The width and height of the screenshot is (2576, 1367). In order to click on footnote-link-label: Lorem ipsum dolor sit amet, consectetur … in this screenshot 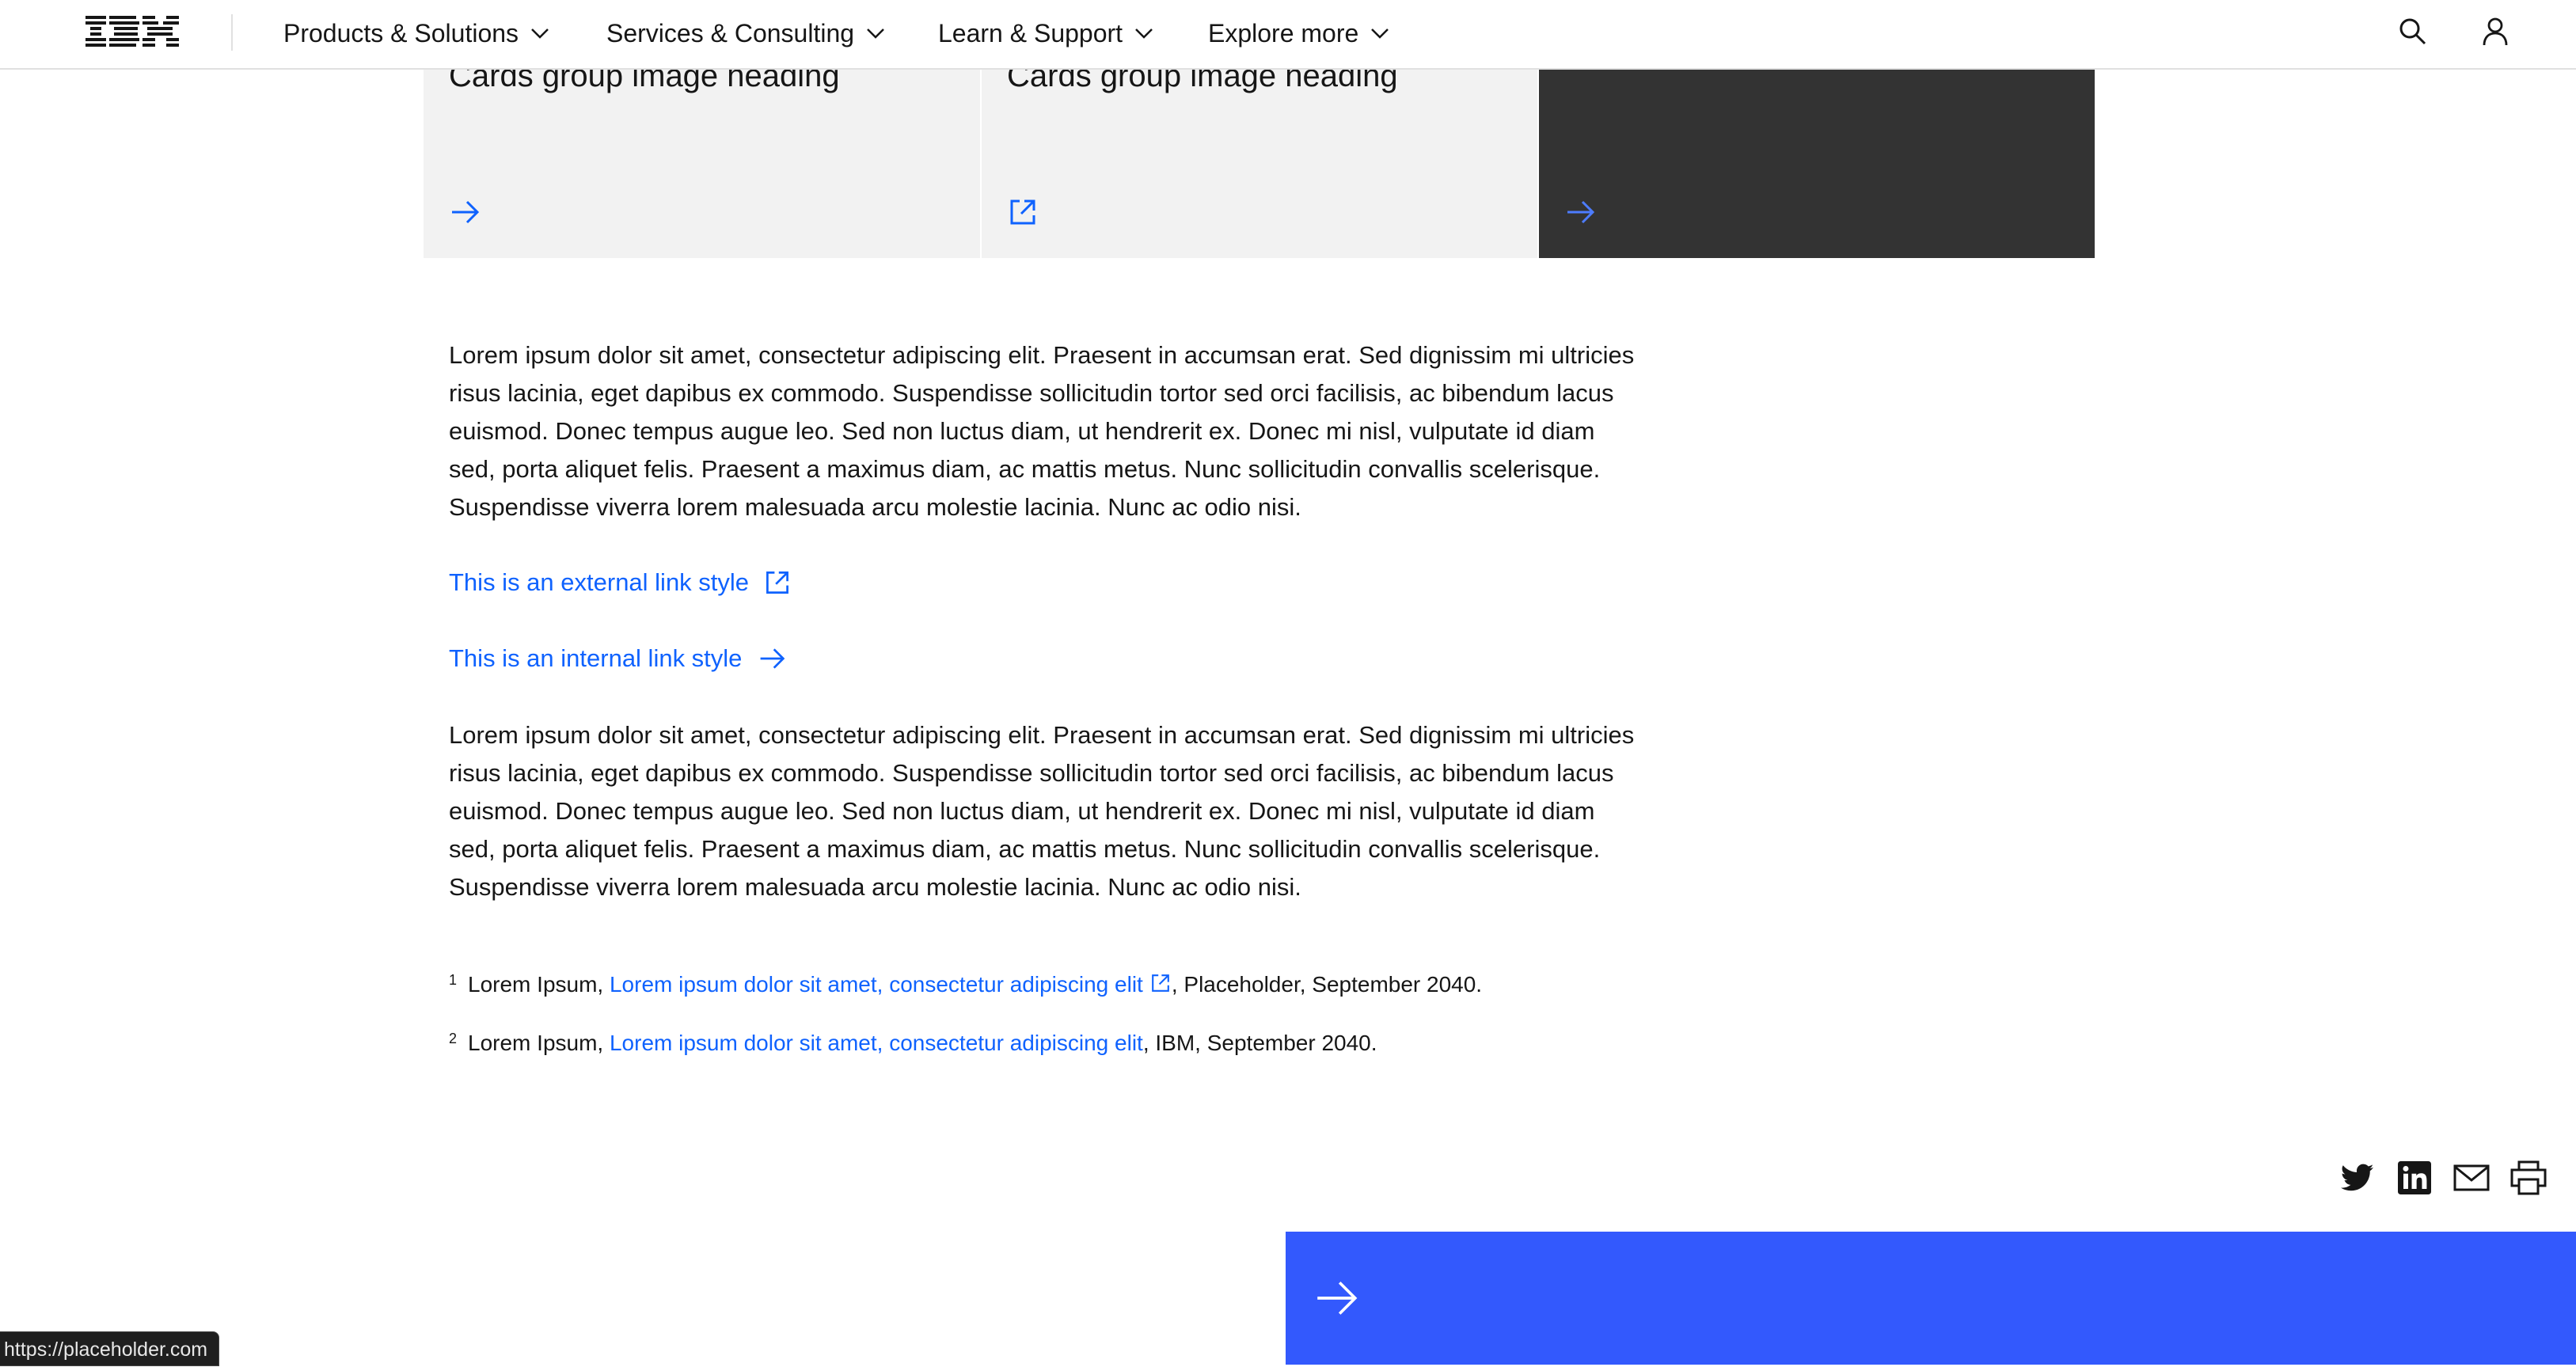, I will do `click(876, 985)`.